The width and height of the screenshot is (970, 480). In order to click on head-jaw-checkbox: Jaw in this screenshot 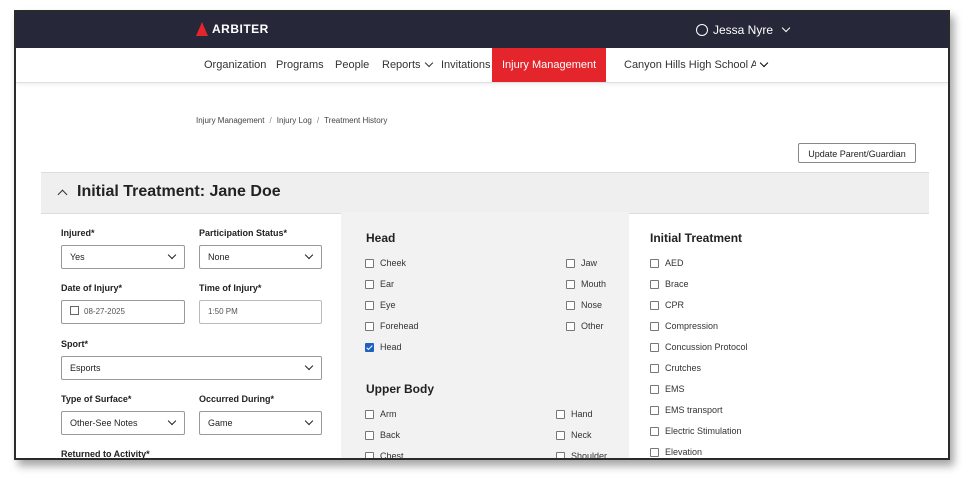, I will do `click(581, 263)`.